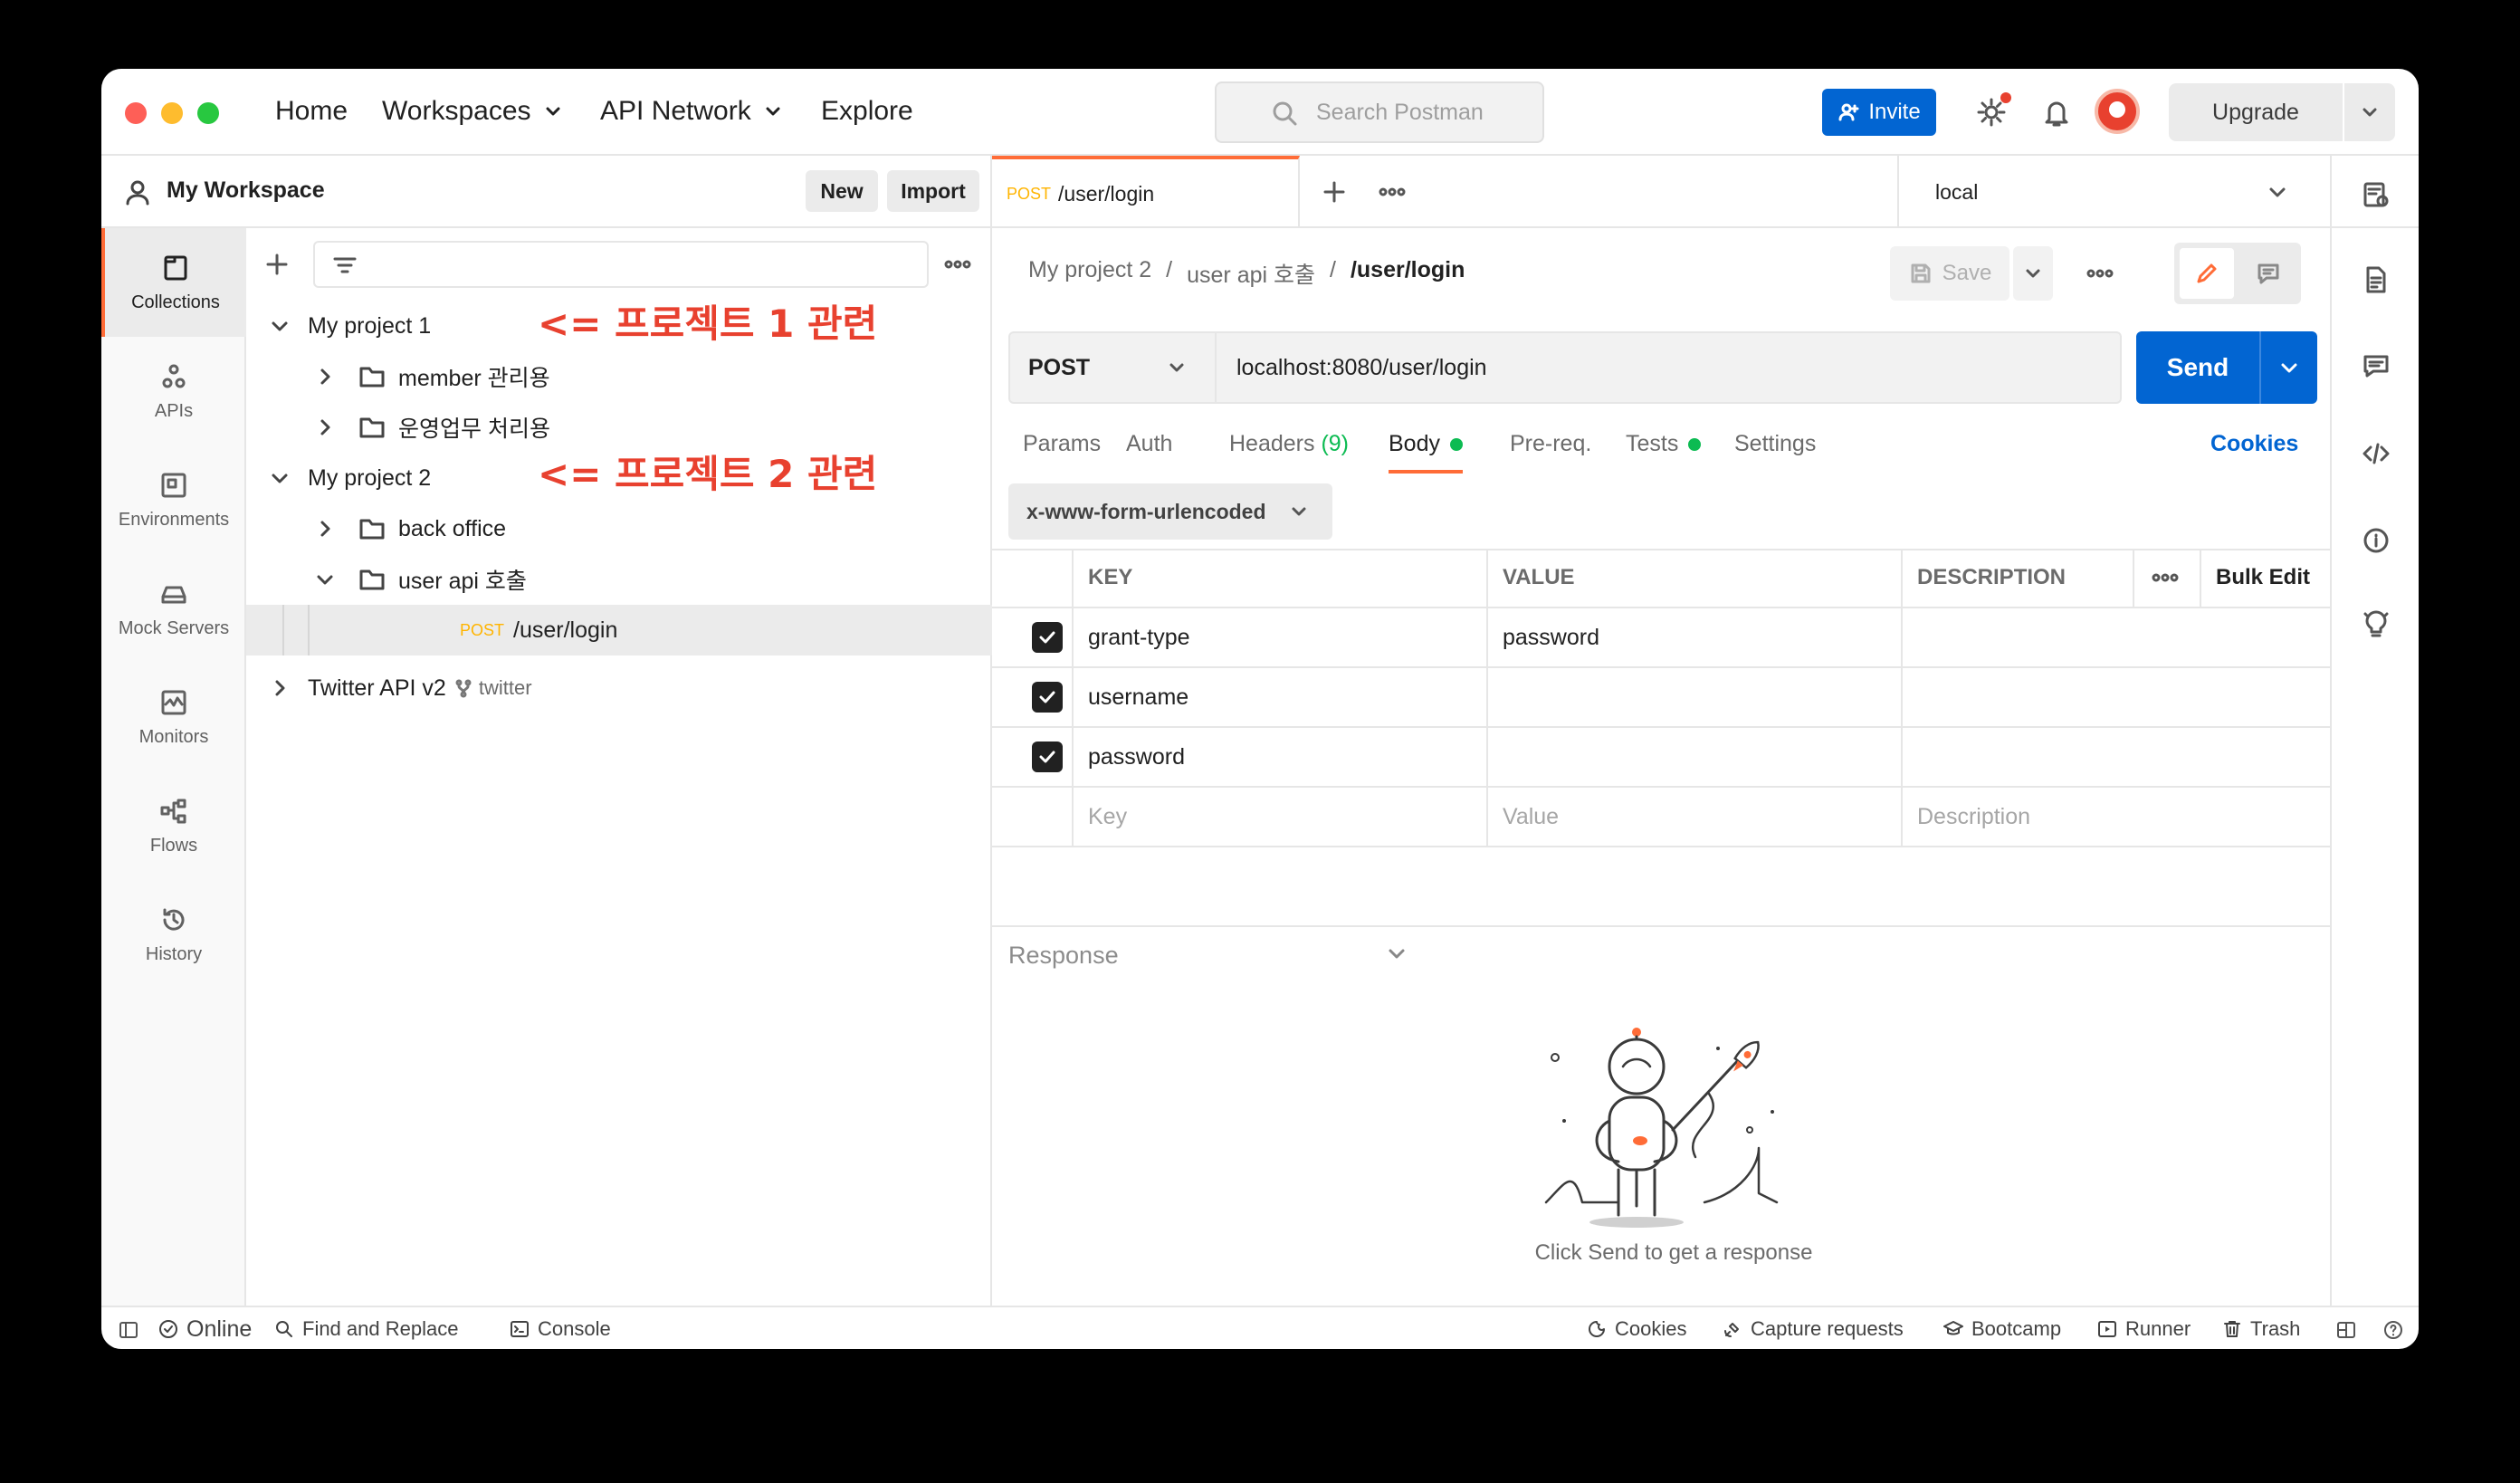 The height and width of the screenshot is (1483, 2520). I want to click on tab-pre-request: Pre-req., so click(1550, 444).